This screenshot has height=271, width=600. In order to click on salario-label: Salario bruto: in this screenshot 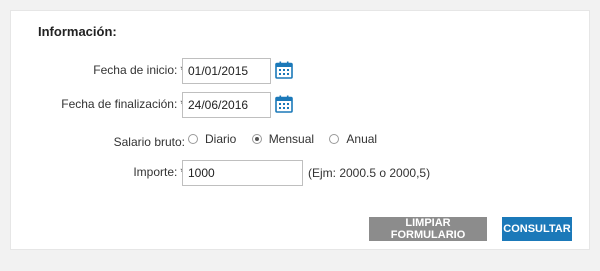, I will do `click(149, 142)`.